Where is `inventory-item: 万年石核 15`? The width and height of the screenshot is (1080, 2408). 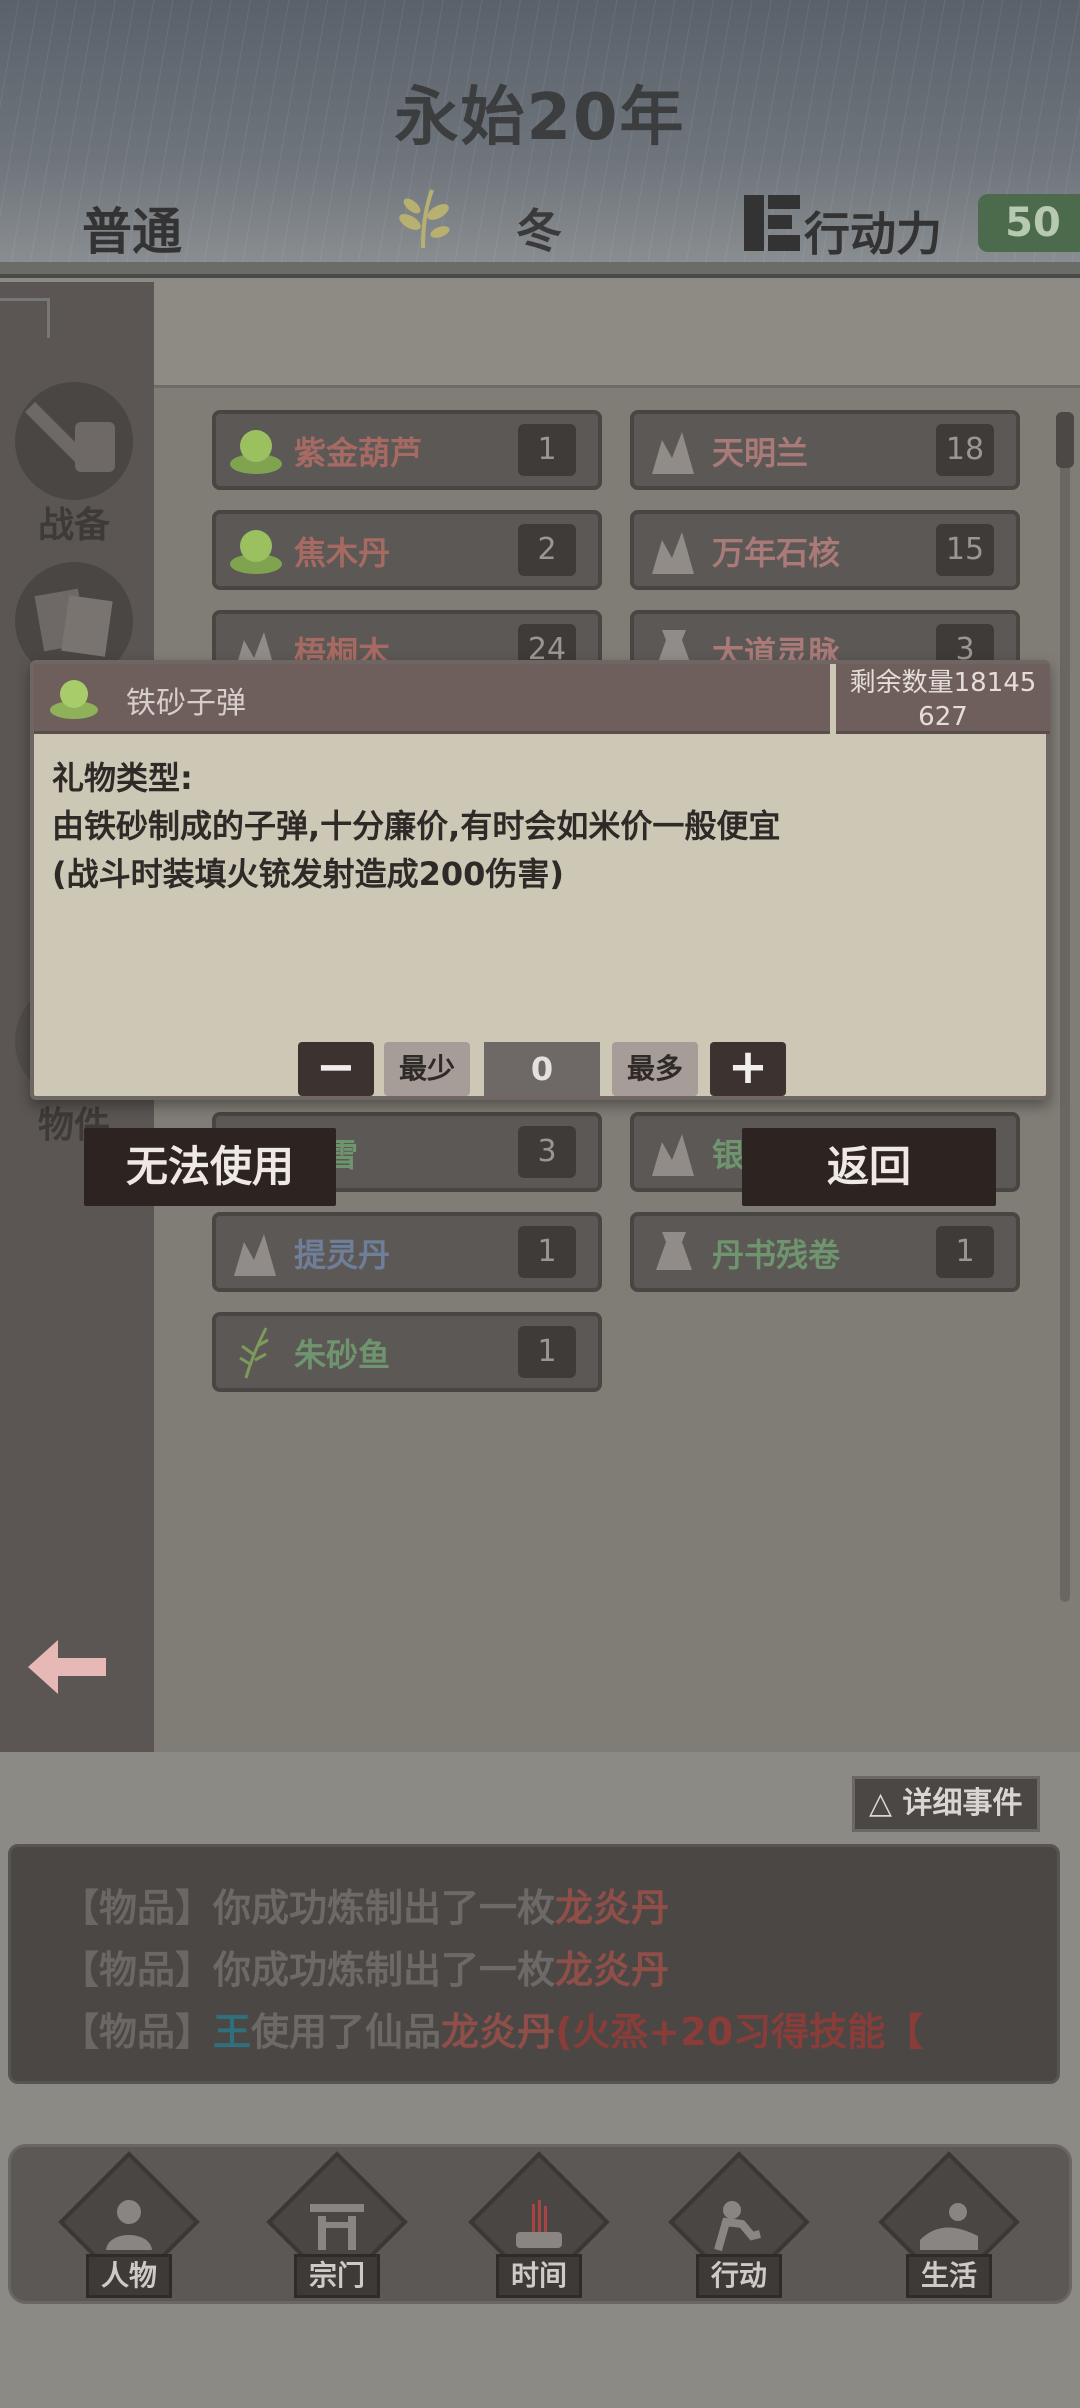 inventory-item: 万年石核 15 is located at coordinates (825, 550).